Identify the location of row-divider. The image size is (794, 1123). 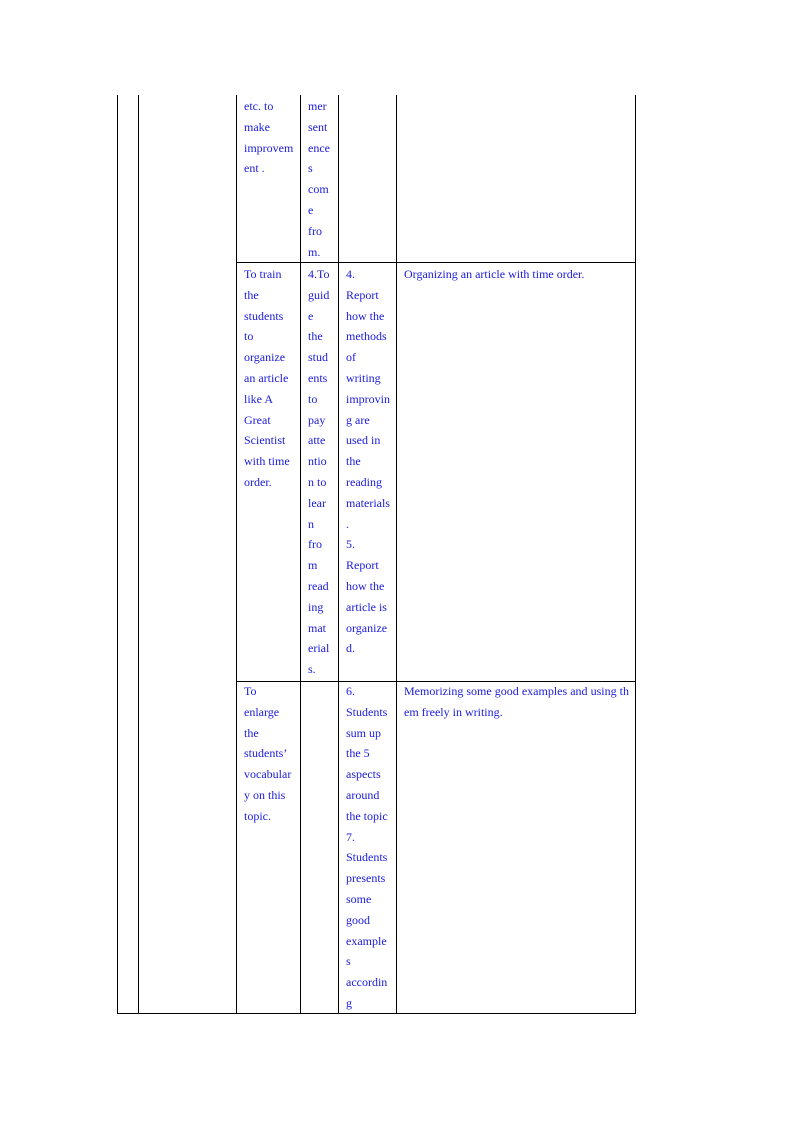
(436, 262).